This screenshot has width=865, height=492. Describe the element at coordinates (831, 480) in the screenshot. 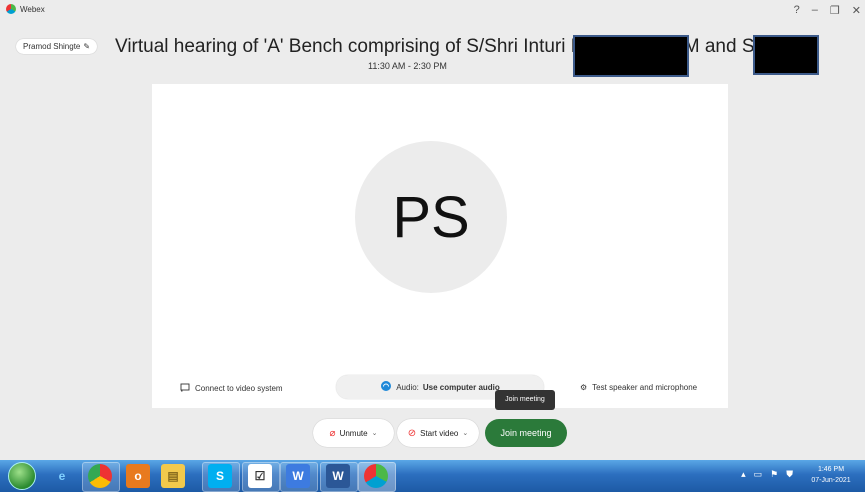

I see `clock-date: 07-Jun-2021` at that location.